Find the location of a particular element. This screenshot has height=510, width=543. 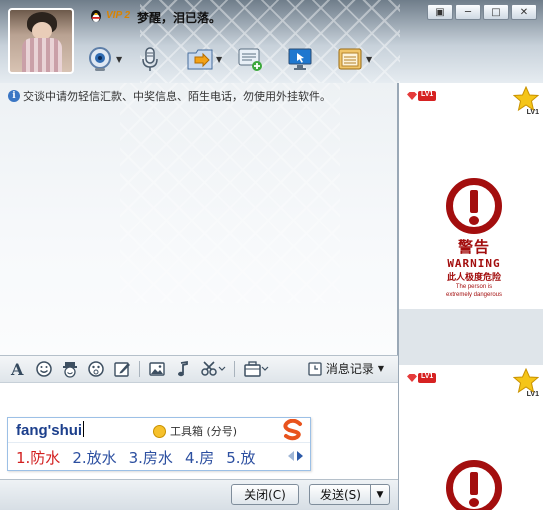

ime-page-nav is located at coordinates (295, 456).